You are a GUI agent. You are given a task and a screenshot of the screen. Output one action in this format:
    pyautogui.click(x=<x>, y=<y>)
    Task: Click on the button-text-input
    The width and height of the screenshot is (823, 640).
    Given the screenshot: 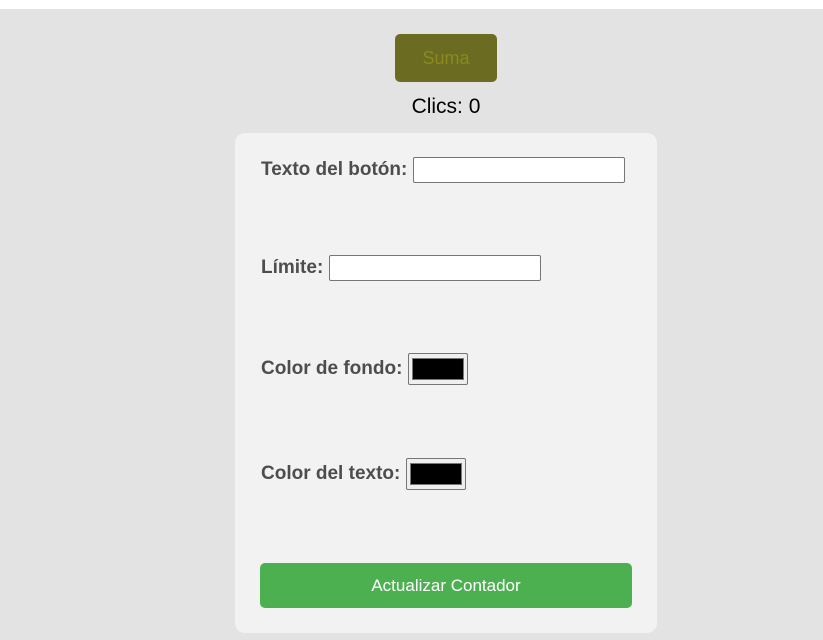 What is the action you would take?
    pyautogui.click(x=519, y=170)
    